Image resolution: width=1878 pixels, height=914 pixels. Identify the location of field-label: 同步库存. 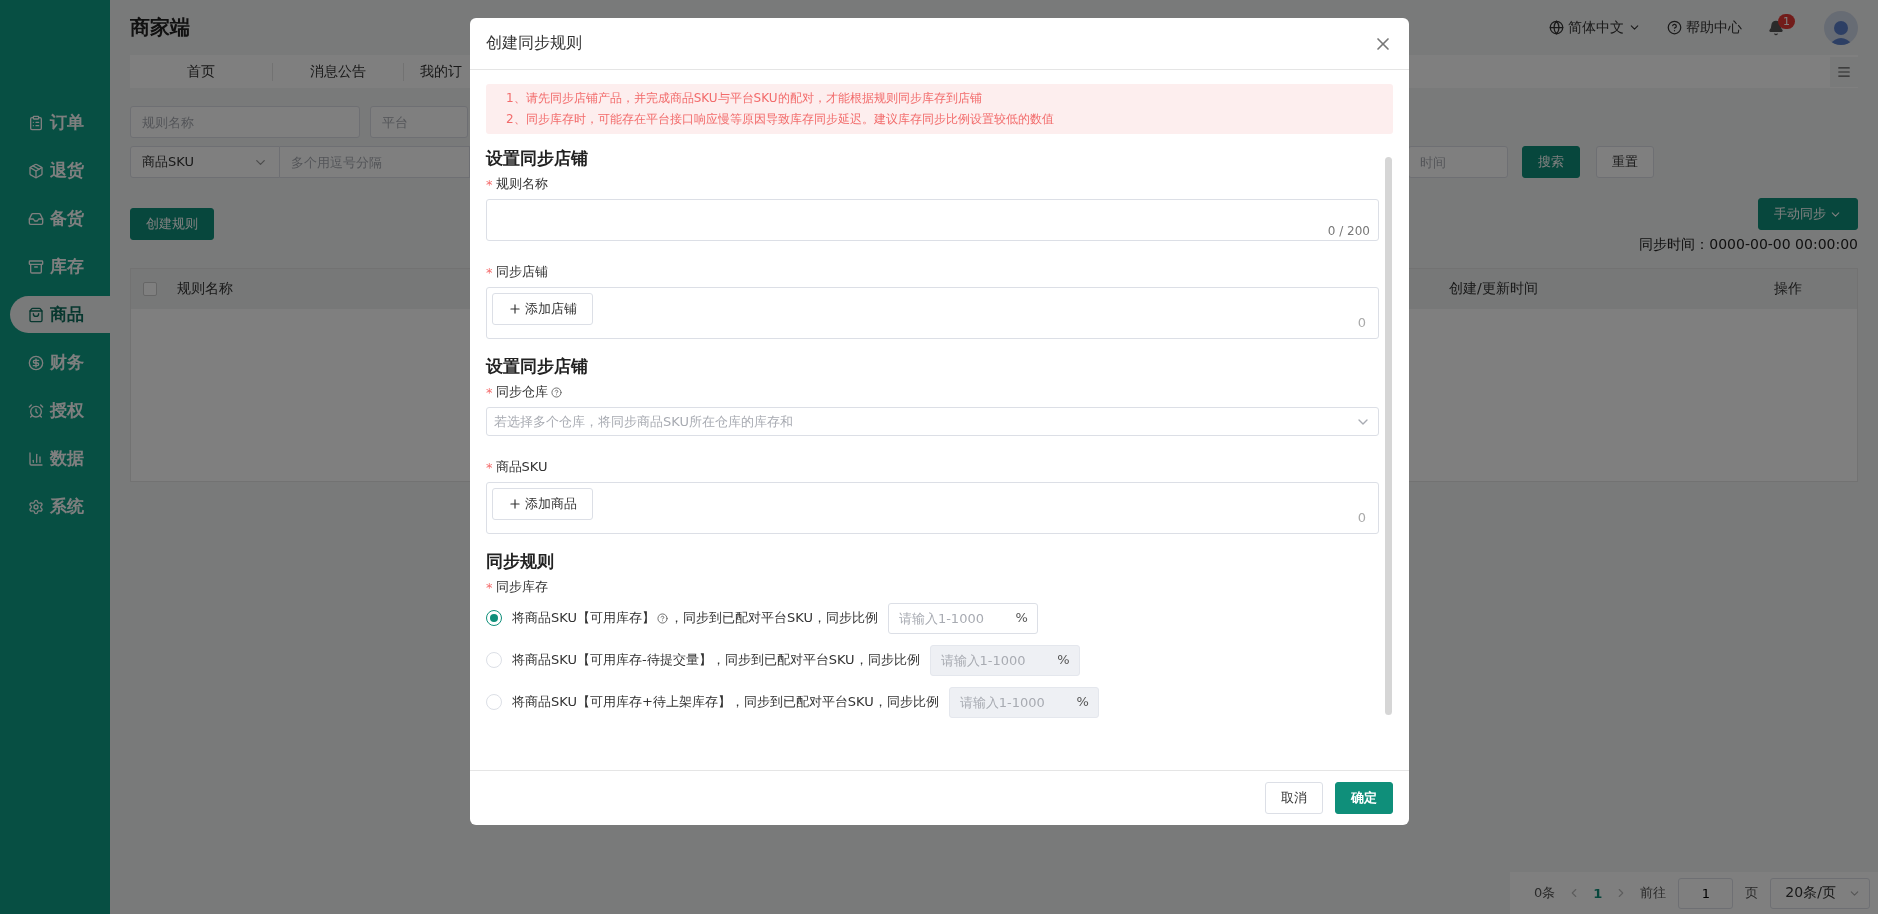
(521, 587).